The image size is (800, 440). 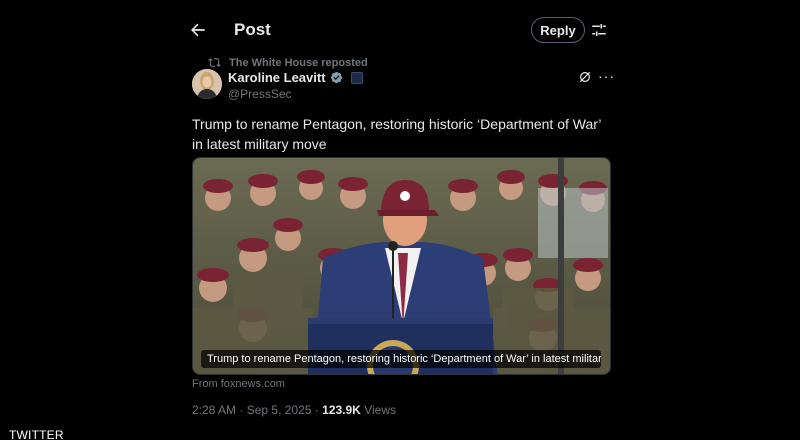 I want to click on repost-icon, so click(x=214, y=62).